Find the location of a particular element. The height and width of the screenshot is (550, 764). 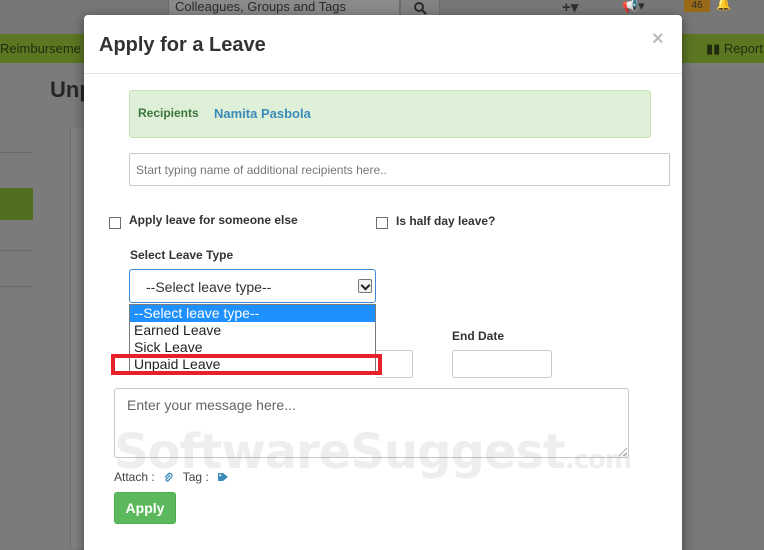

additional-recipients-input is located at coordinates (399, 169).